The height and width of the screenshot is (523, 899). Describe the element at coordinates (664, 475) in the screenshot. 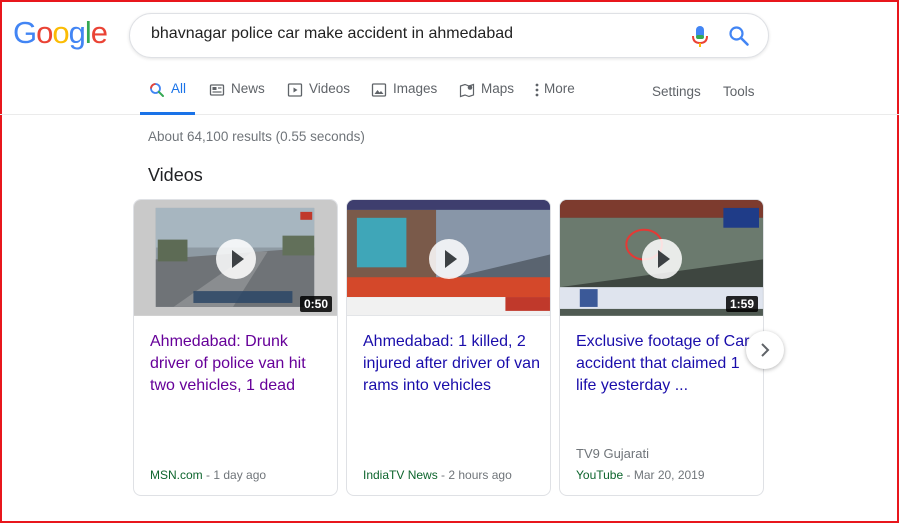

I see `source-date: - Mar 20, 2019` at that location.